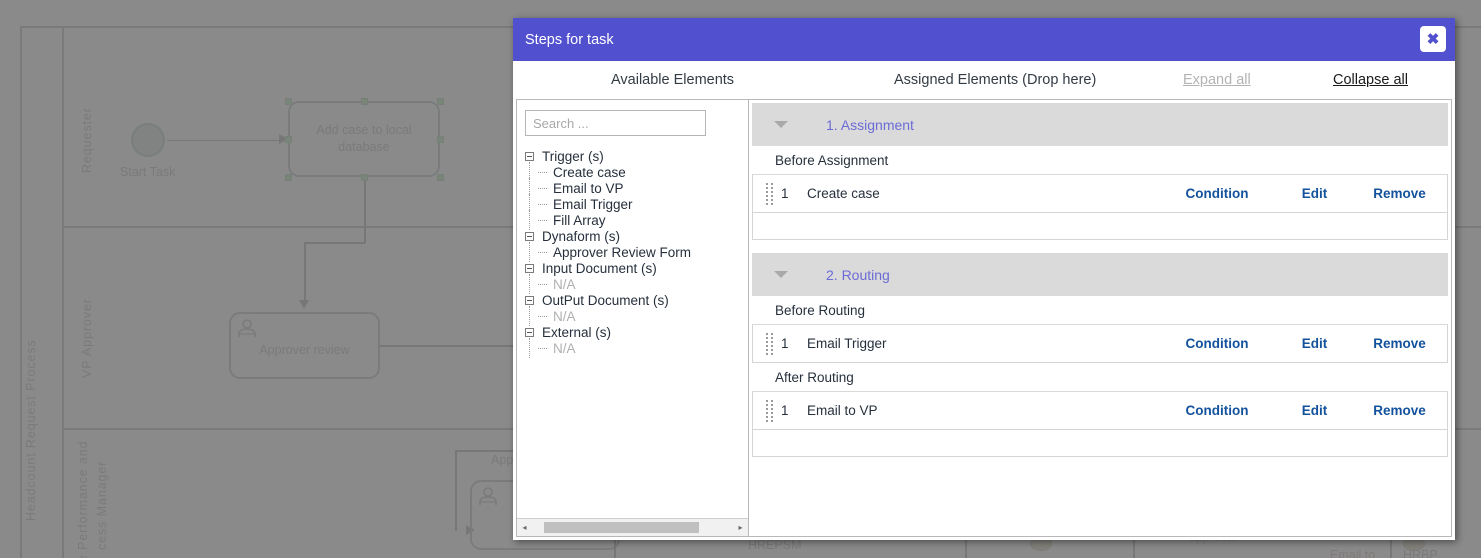 The width and height of the screenshot is (1481, 558). Describe the element at coordinates (1433, 39) in the screenshot. I see `close-icon: ✖` at that location.